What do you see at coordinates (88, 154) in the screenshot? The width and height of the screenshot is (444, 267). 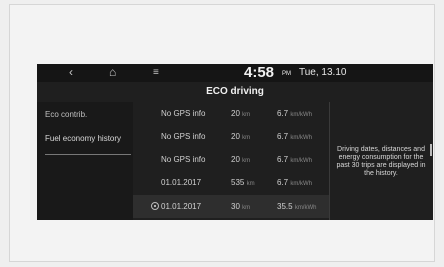 I see `sidebar-selection-underline` at bounding box center [88, 154].